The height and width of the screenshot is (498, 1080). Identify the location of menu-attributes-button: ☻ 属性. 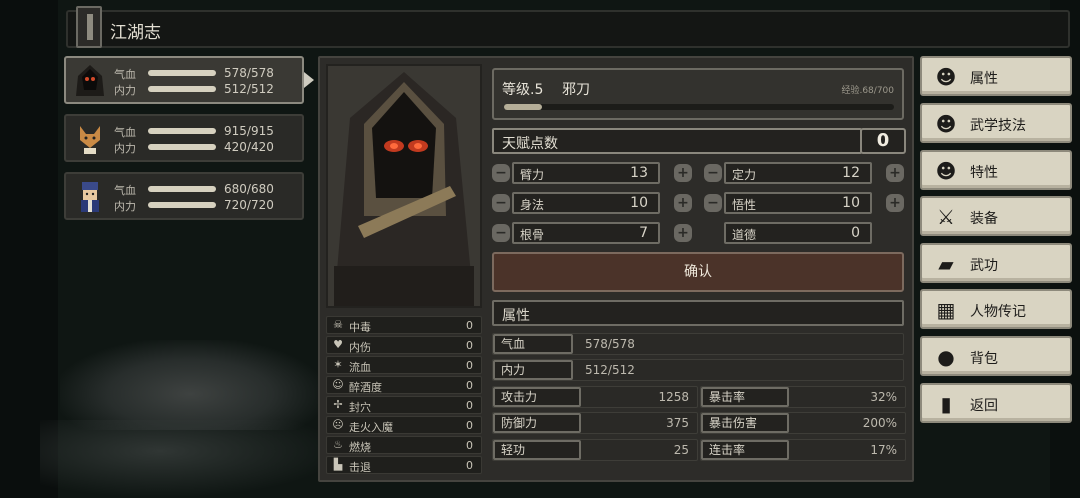
(996, 76).